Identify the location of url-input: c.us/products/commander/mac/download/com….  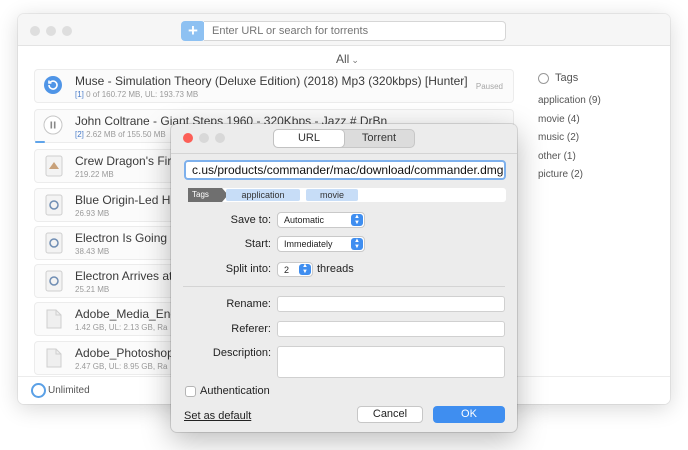
(345, 170).